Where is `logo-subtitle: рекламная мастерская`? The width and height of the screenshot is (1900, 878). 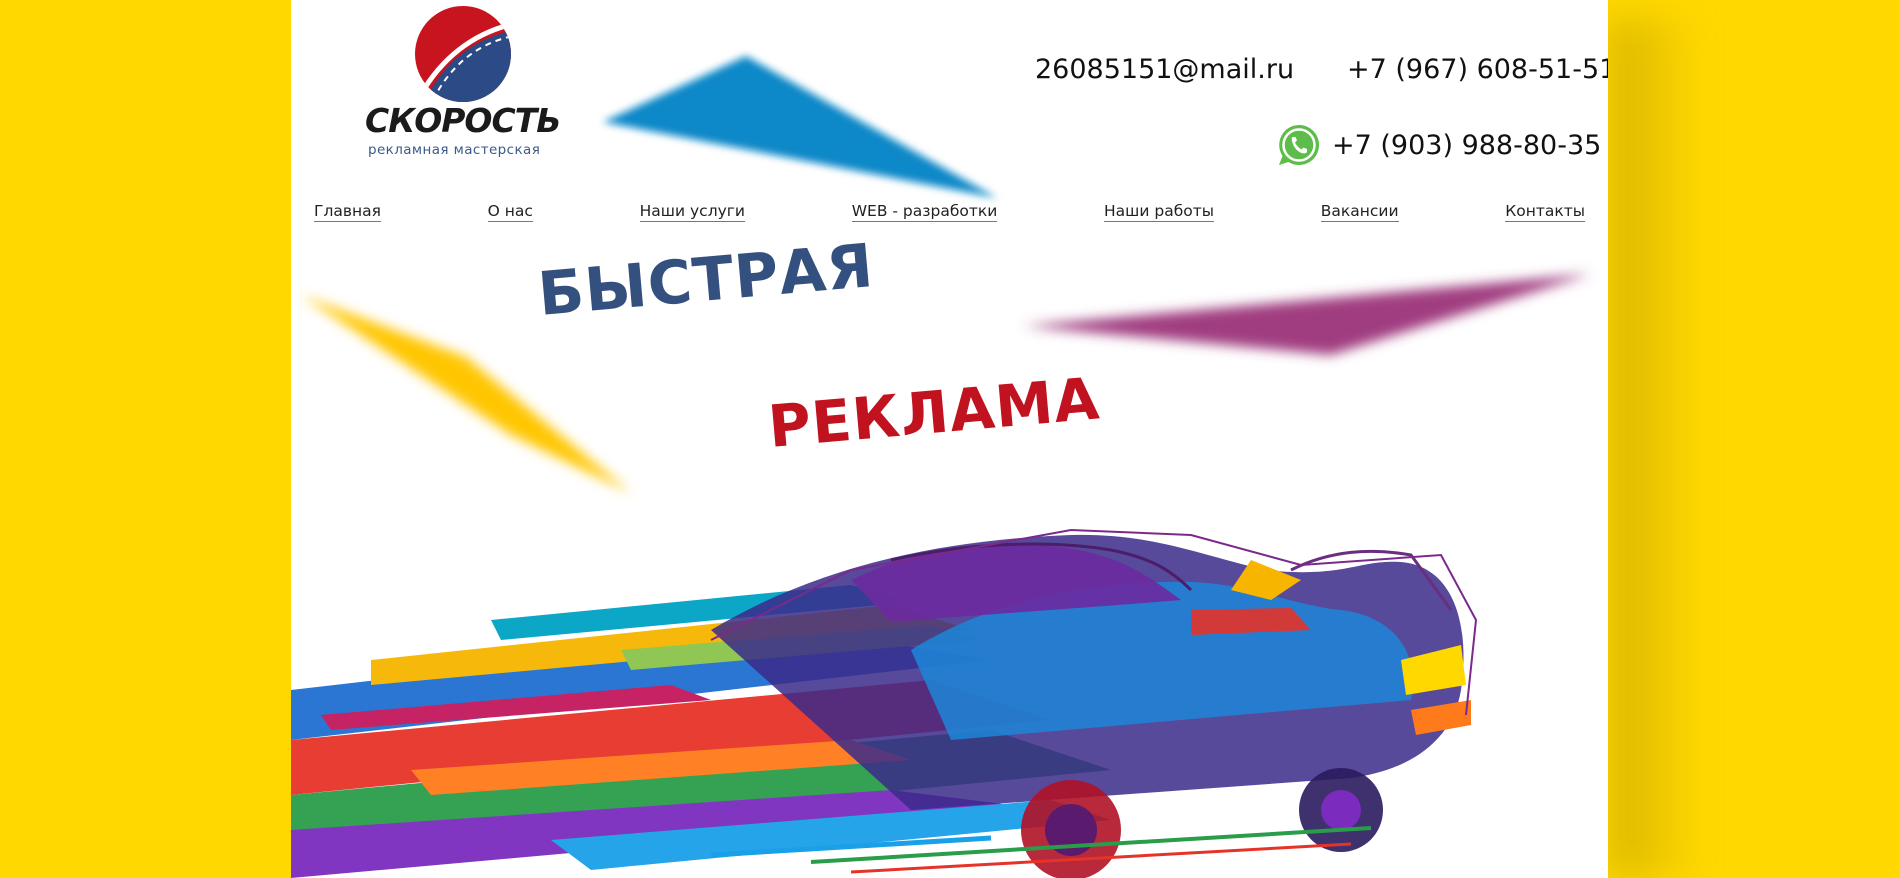
logo-subtitle: рекламная мастерская is located at coordinates (454, 150).